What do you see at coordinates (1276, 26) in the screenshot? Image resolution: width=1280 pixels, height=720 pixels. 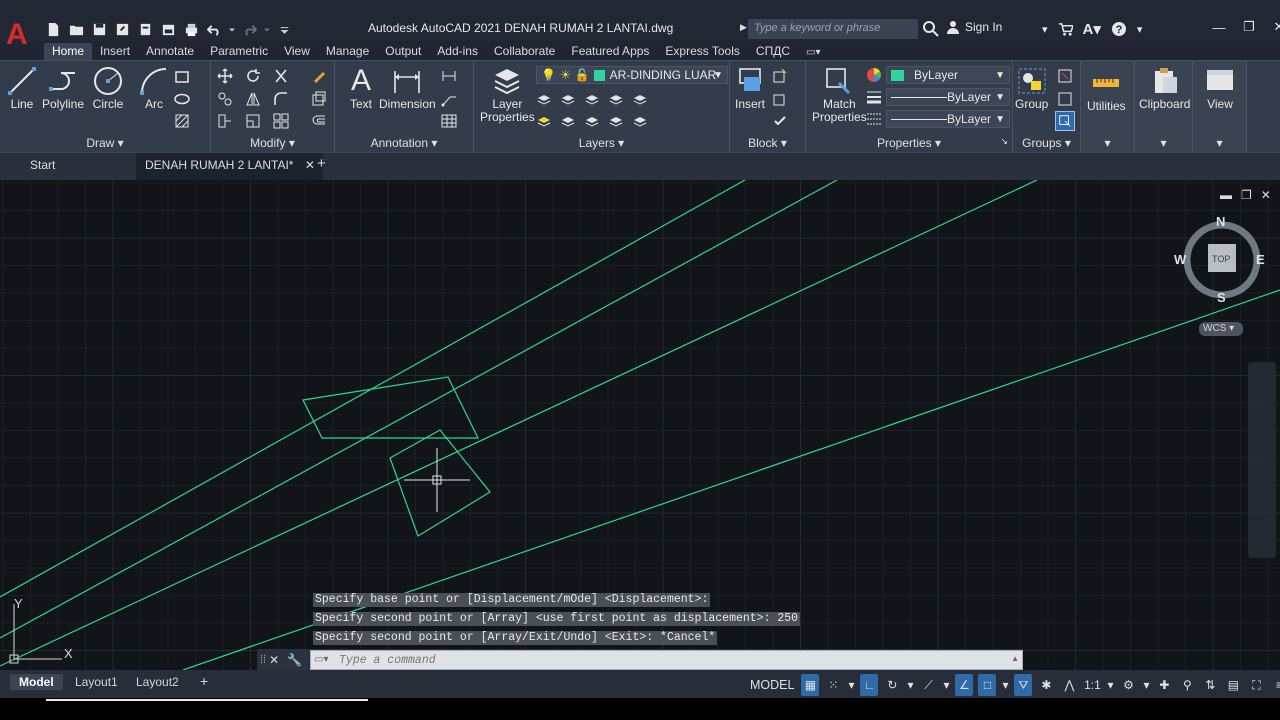 I see `close-icon: ✕` at bounding box center [1276, 26].